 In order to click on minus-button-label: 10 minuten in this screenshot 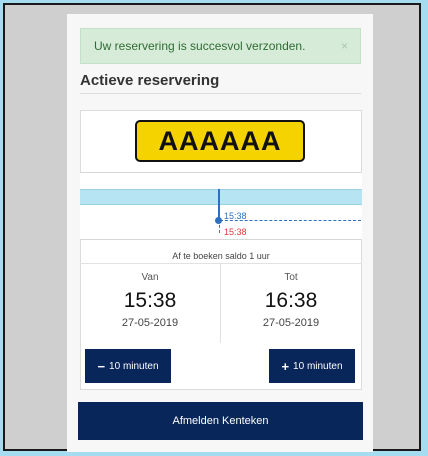, I will do `click(134, 366)`.